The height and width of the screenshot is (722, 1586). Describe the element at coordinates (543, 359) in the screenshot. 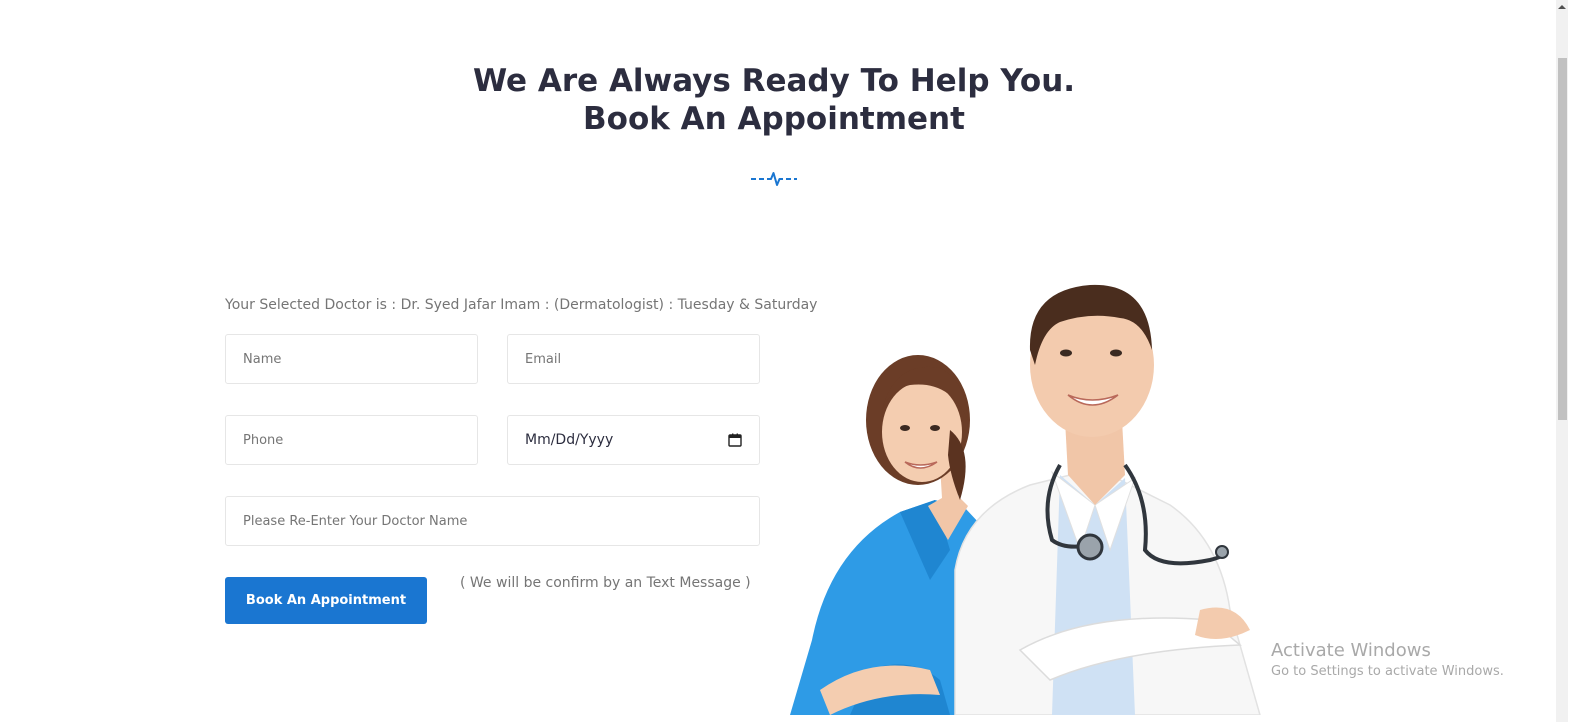

I see `email-placeholder: Email` at that location.